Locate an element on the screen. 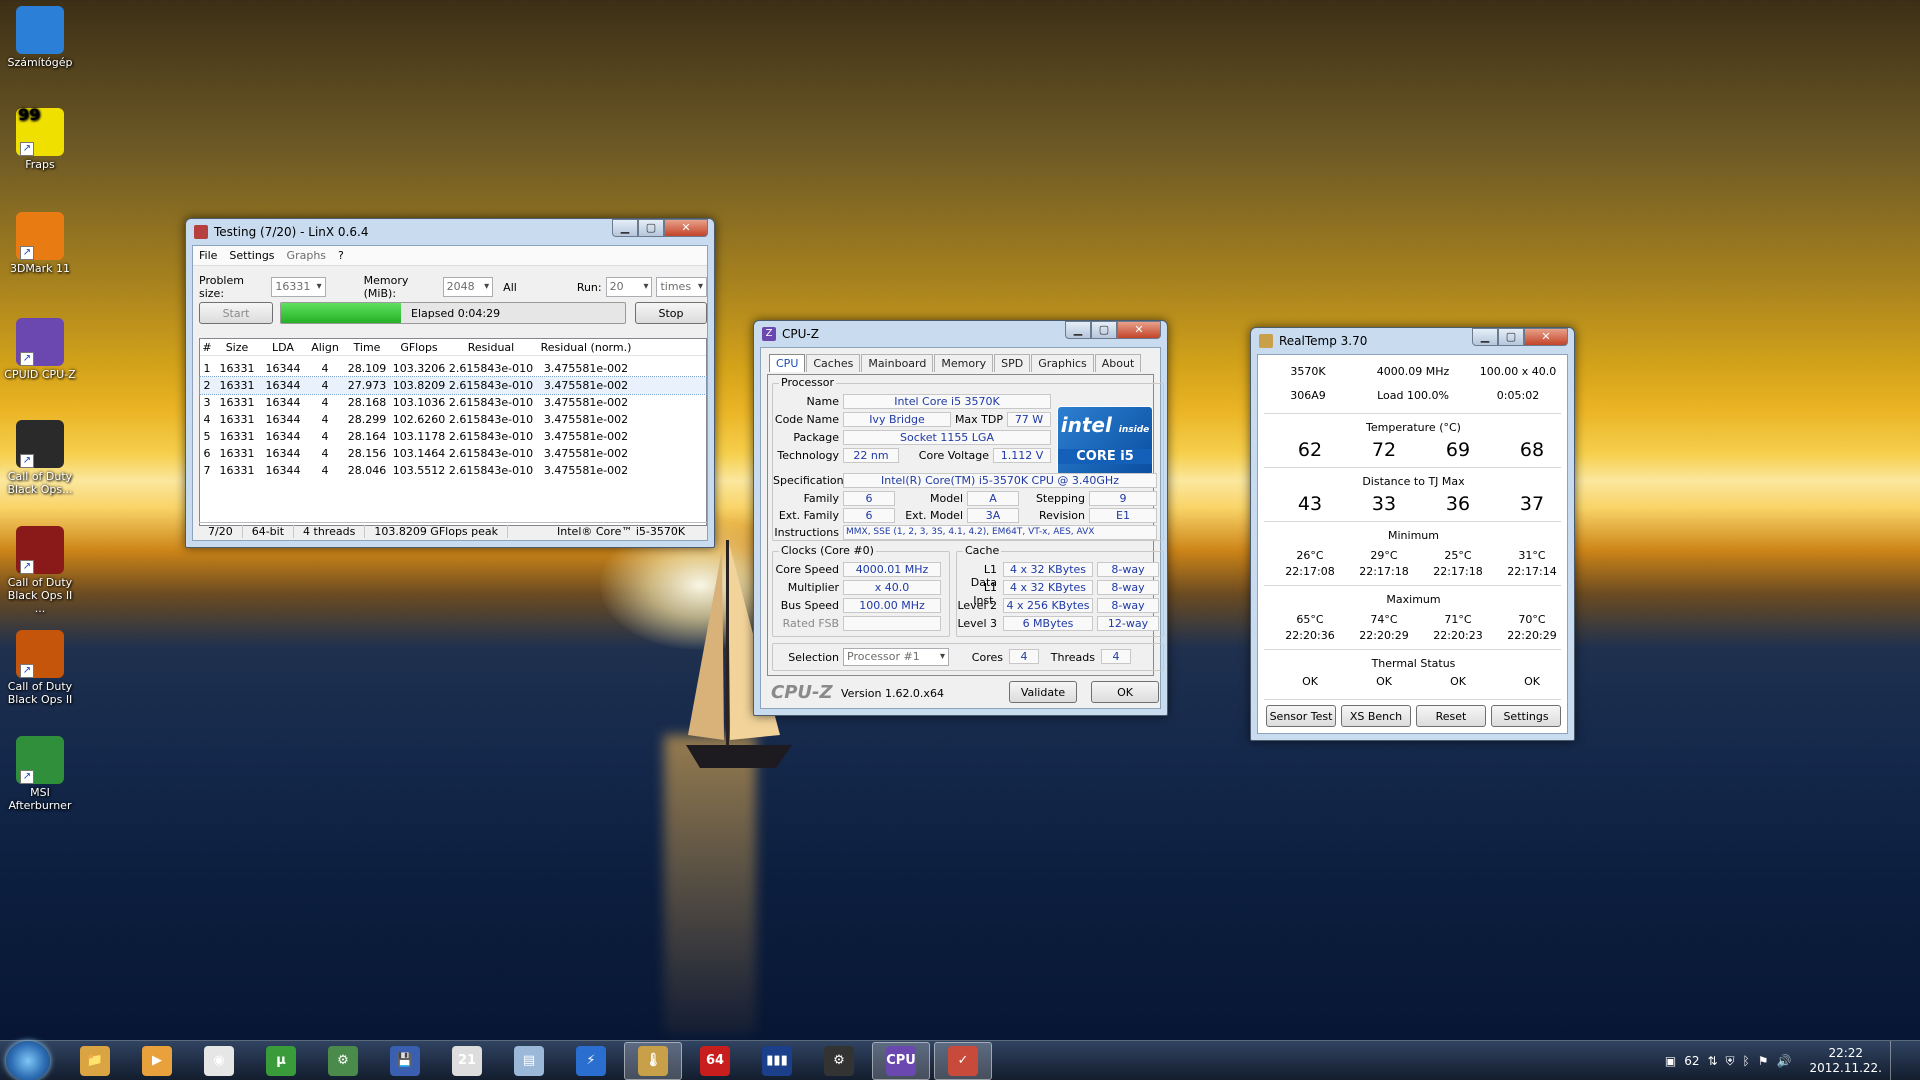 The image size is (1920, 1080). max-temperature: 71°C is located at coordinates (1458, 619).